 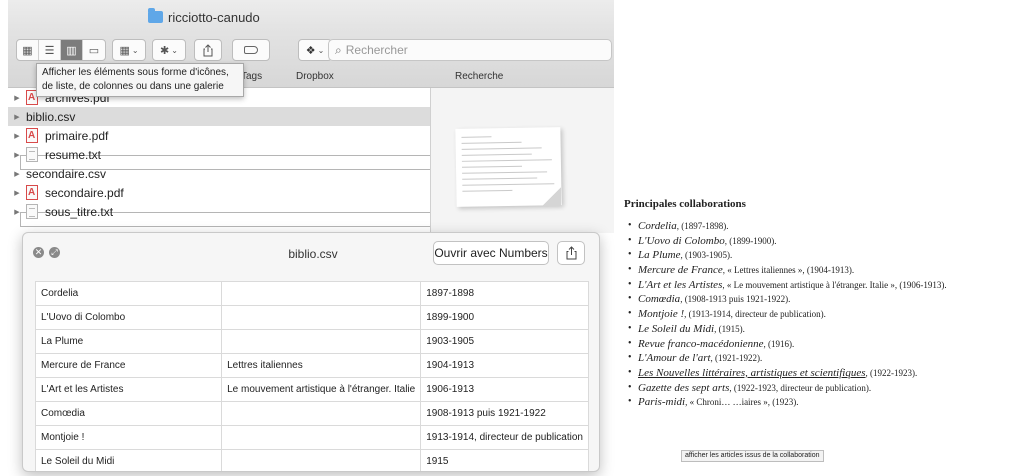 I want to click on publication-title: L'Art et les Artistes, so click(x=680, y=284).